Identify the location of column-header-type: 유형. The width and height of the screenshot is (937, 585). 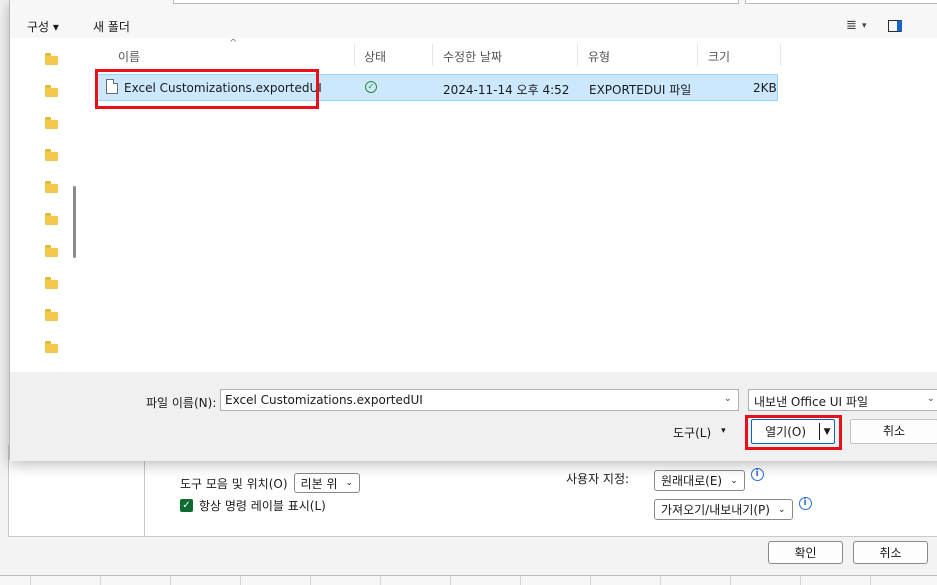
(599, 56).